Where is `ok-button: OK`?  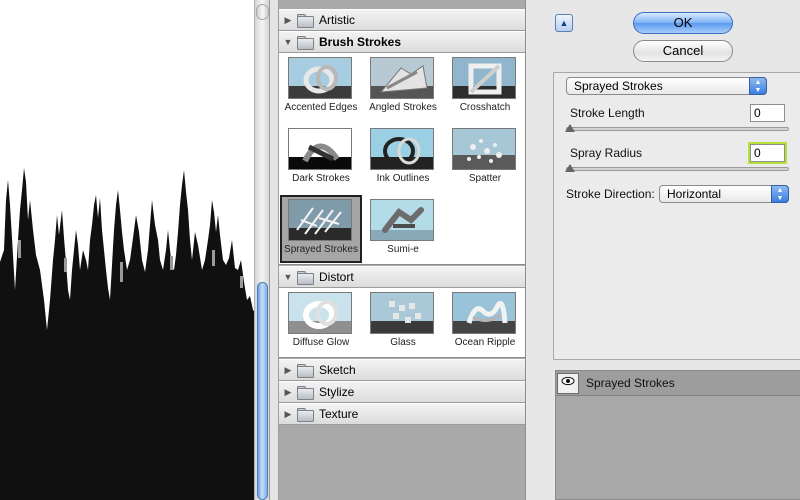
ok-button: OK is located at coordinates (683, 23).